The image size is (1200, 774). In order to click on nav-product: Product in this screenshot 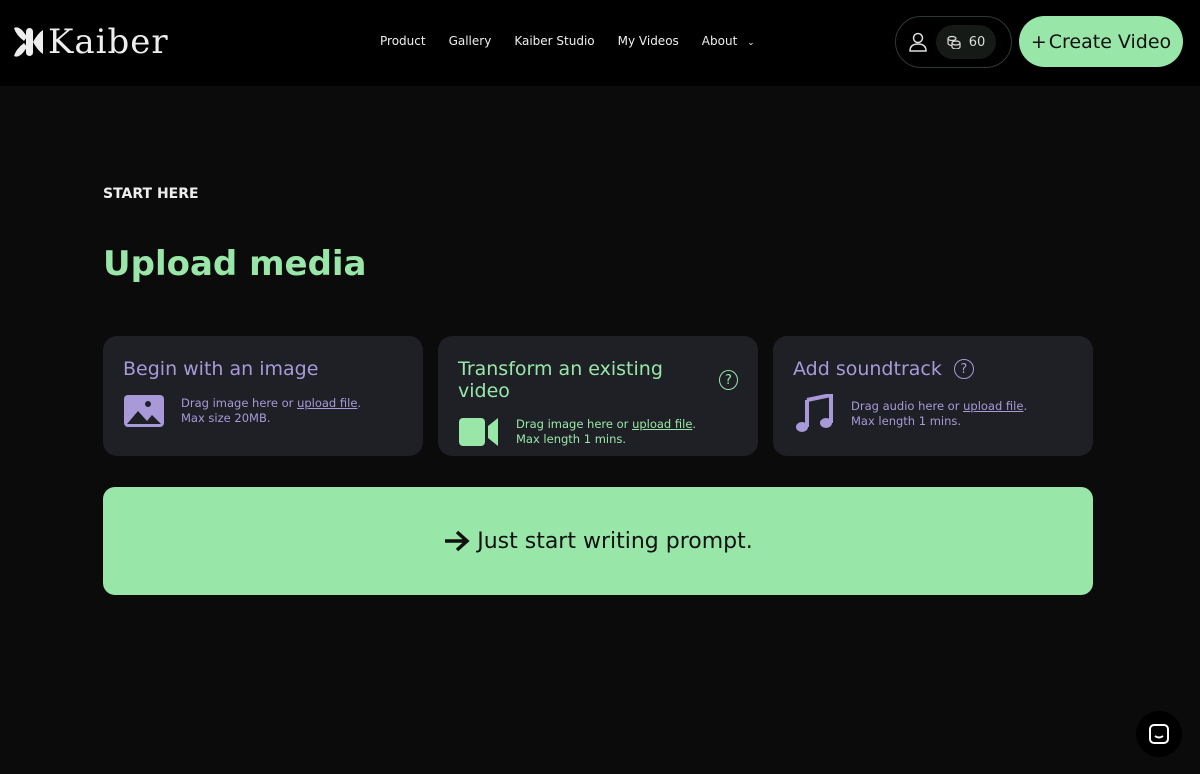, I will do `click(403, 41)`.